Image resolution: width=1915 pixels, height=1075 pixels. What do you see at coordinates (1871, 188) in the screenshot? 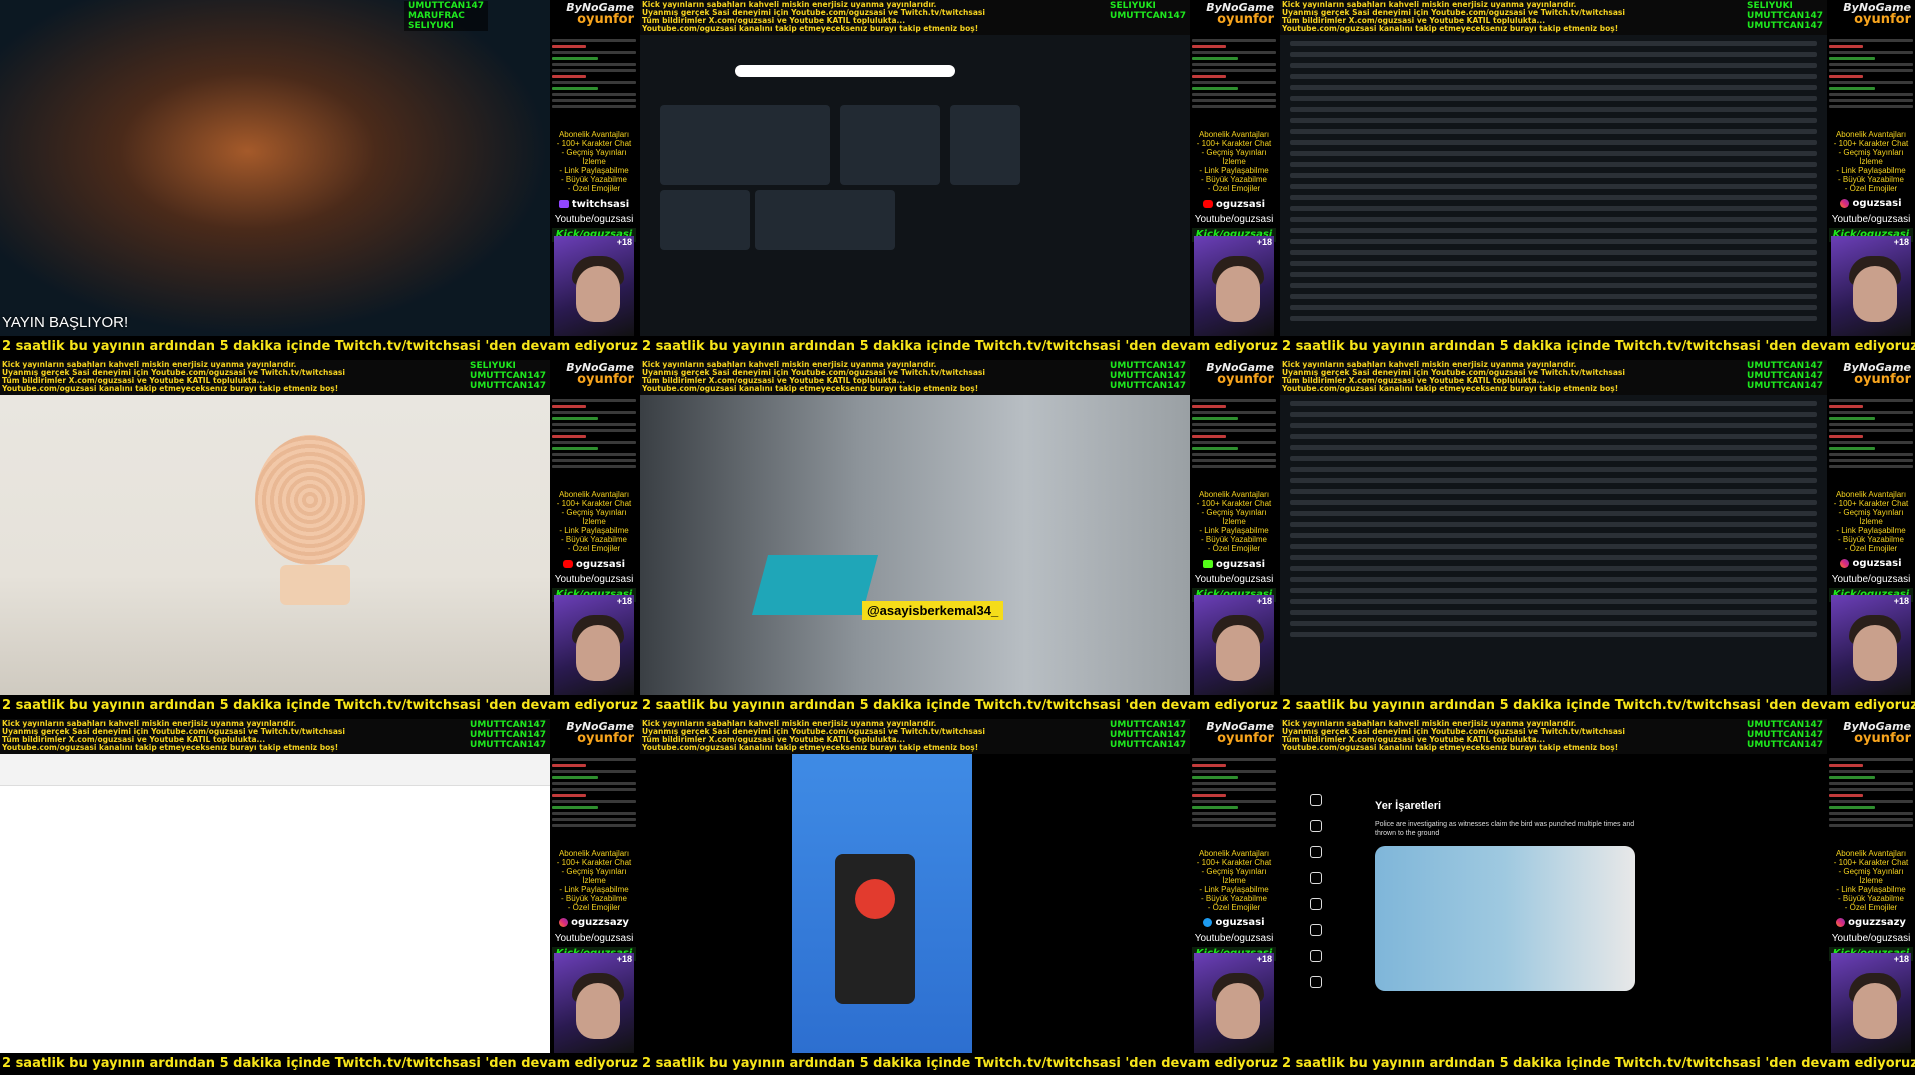
I see `perk-line: - Özel Emojiler` at bounding box center [1871, 188].